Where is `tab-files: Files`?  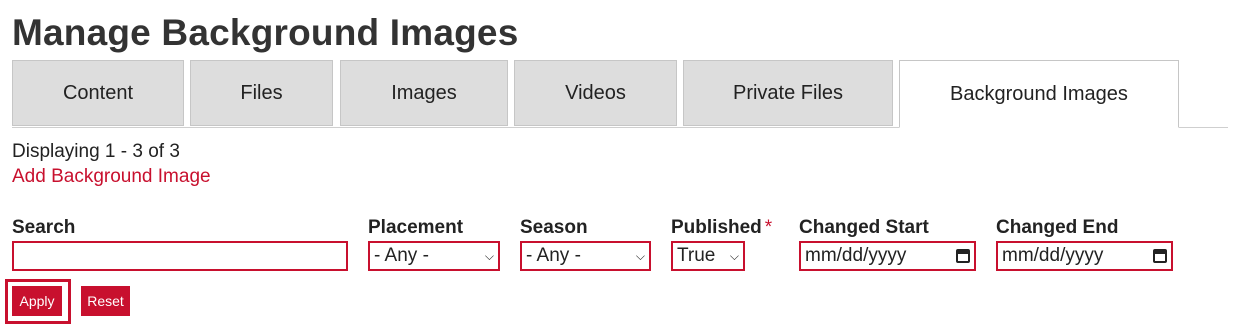 tab-files: Files is located at coordinates (261, 93).